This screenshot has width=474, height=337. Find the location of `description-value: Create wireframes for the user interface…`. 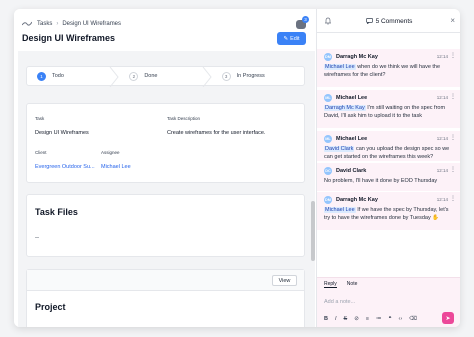

description-value: Create wireframes for the user interface… is located at coordinates (216, 133).